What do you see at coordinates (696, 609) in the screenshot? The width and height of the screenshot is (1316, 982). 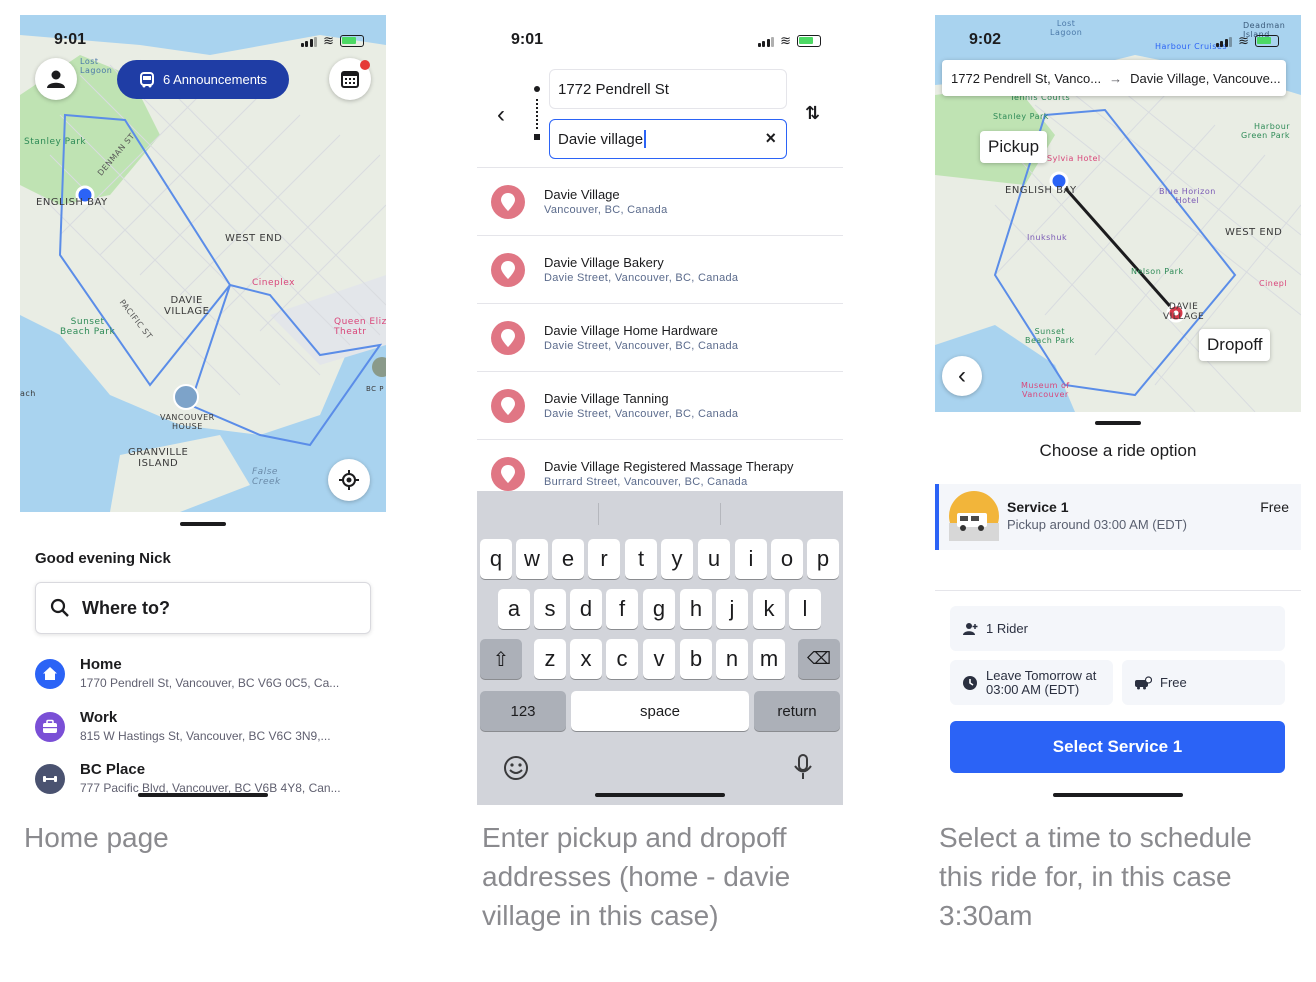 I see `key: h` at bounding box center [696, 609].